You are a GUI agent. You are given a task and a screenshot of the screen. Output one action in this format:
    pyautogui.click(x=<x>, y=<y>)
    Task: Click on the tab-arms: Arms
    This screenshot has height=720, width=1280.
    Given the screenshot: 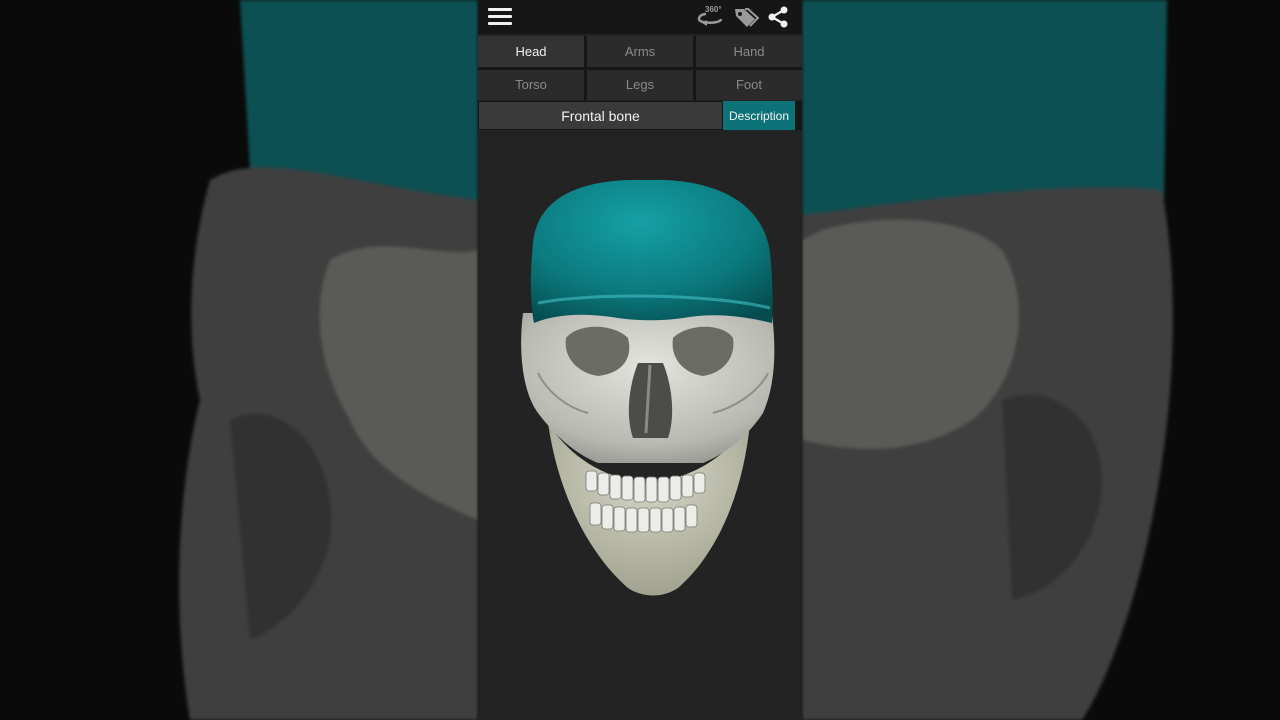 What is the action you would take?
    pyautogui.click(x=640, y=51)
    